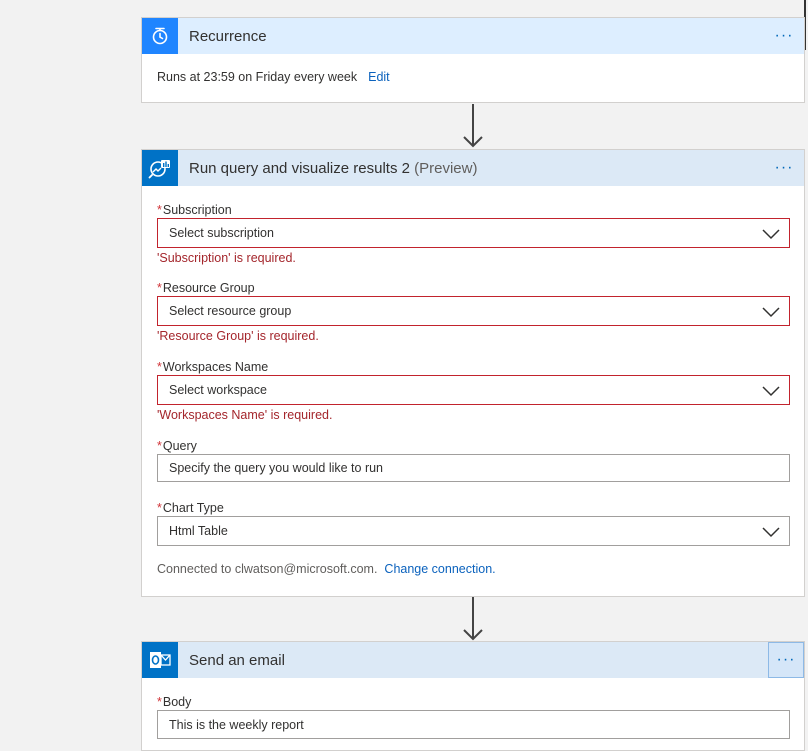  What do you see at coordinates (473, 367) in the screenshot?
I see `workspaces-name-label: *Workspaces Name` at bounding box center [473, 367].